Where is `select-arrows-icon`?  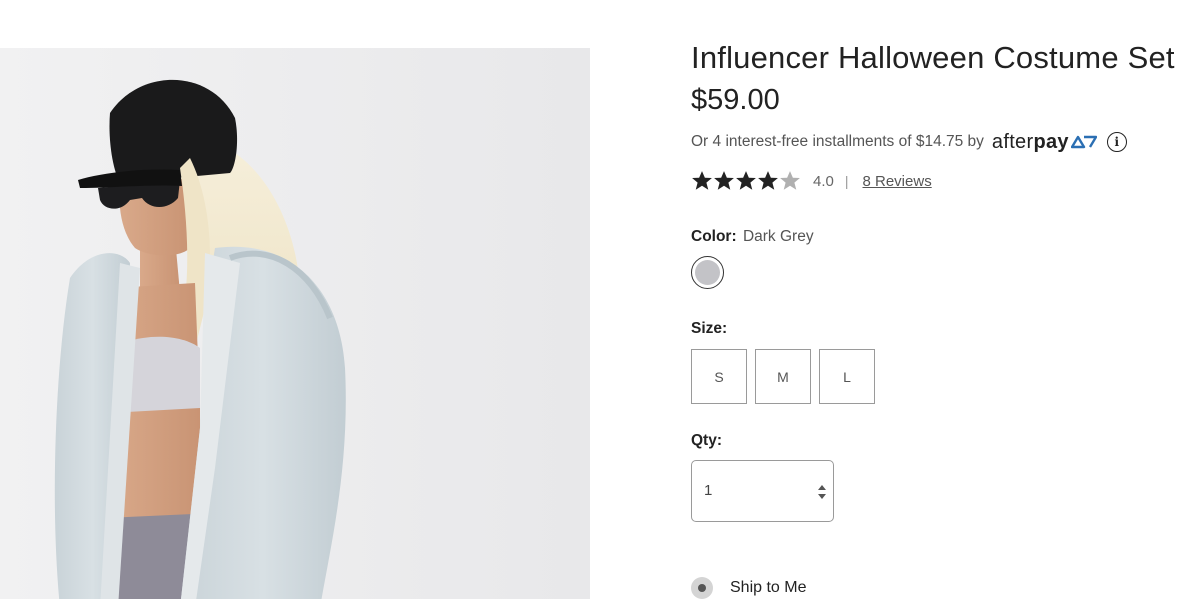 select-arrows-icon is located at coordinates (822, 492).